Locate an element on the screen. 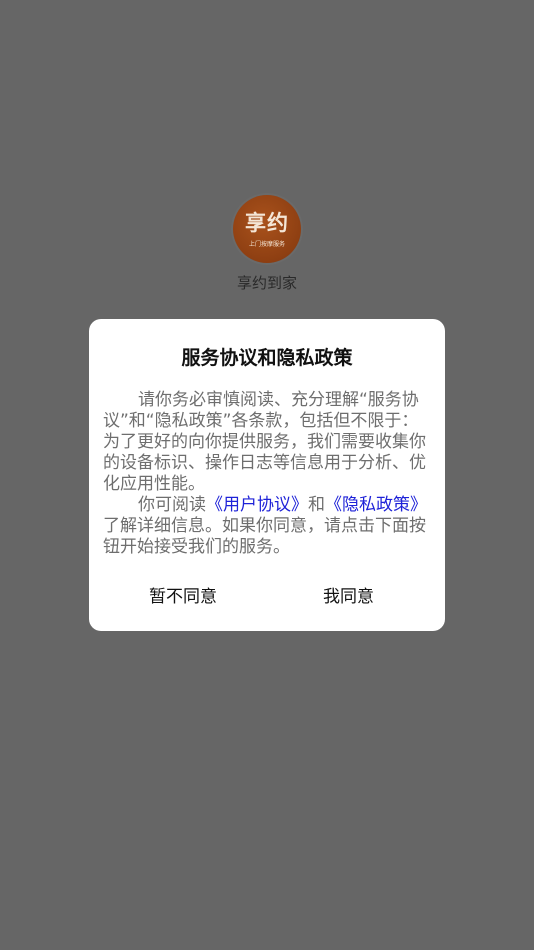 The width and height of the screenshot is (534, 950). logo-main-text: 享约 is located at coordinates (267, 222).